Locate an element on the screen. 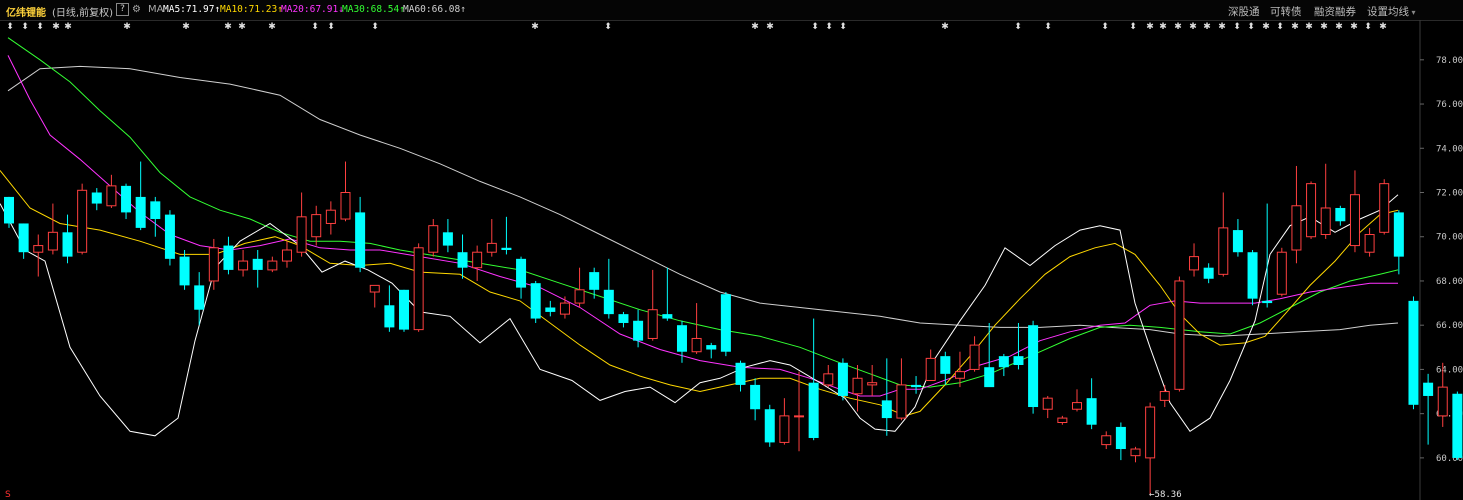 This screenshot has width=1463, height=500. ma20-label: MA20:67.91 is located at coordinates (310, 9).